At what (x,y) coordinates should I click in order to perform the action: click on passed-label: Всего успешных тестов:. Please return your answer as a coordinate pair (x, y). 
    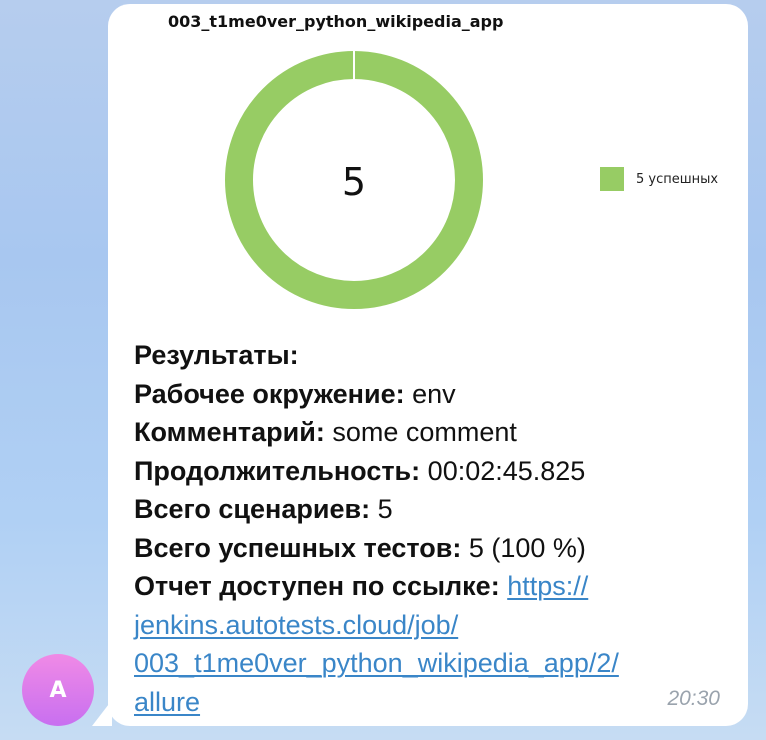
    Looking at the image, I should click on (298, 547).